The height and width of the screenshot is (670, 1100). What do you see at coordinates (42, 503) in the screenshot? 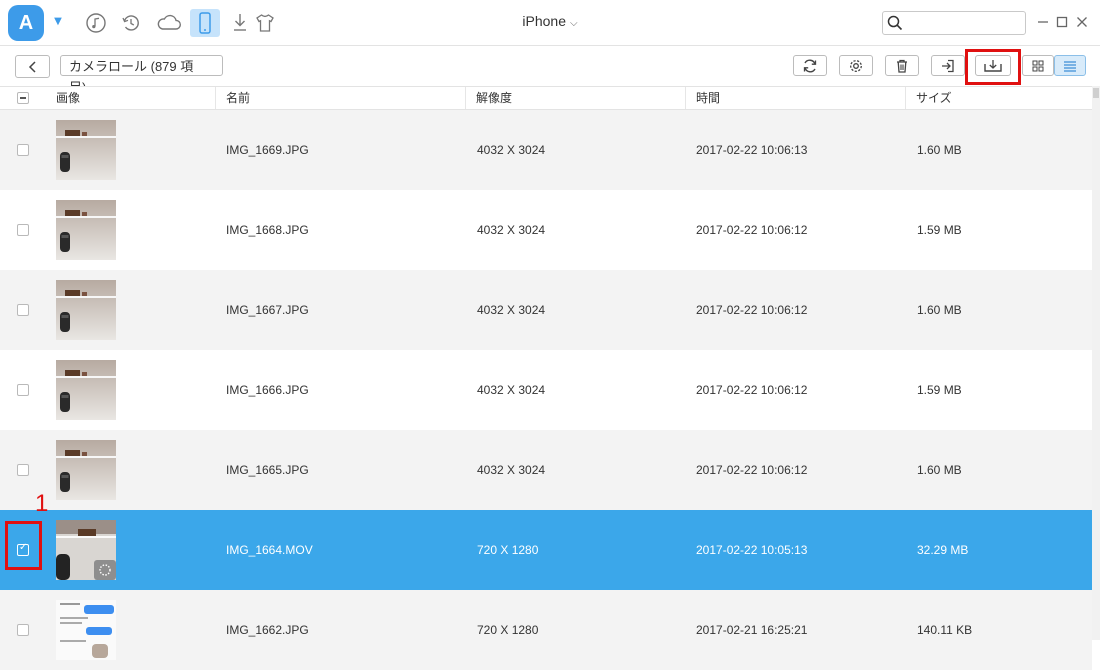
I see `annotation-marker-1: 1` at bounding box center [42, 503].